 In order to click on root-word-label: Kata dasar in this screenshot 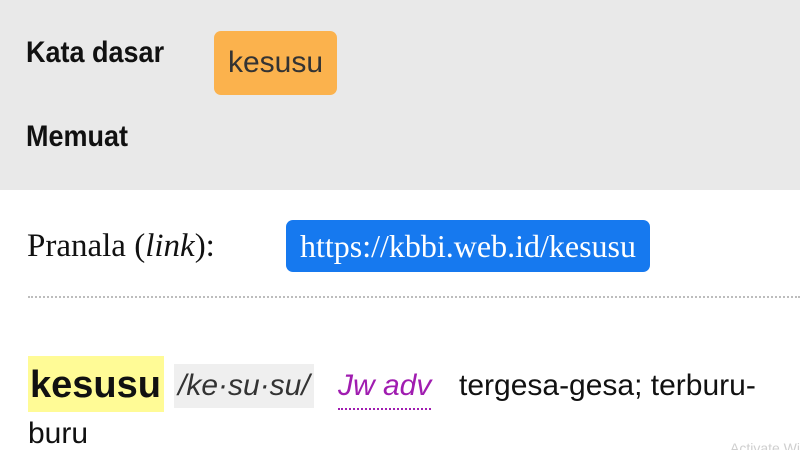, I will do `click(95, 52)`.